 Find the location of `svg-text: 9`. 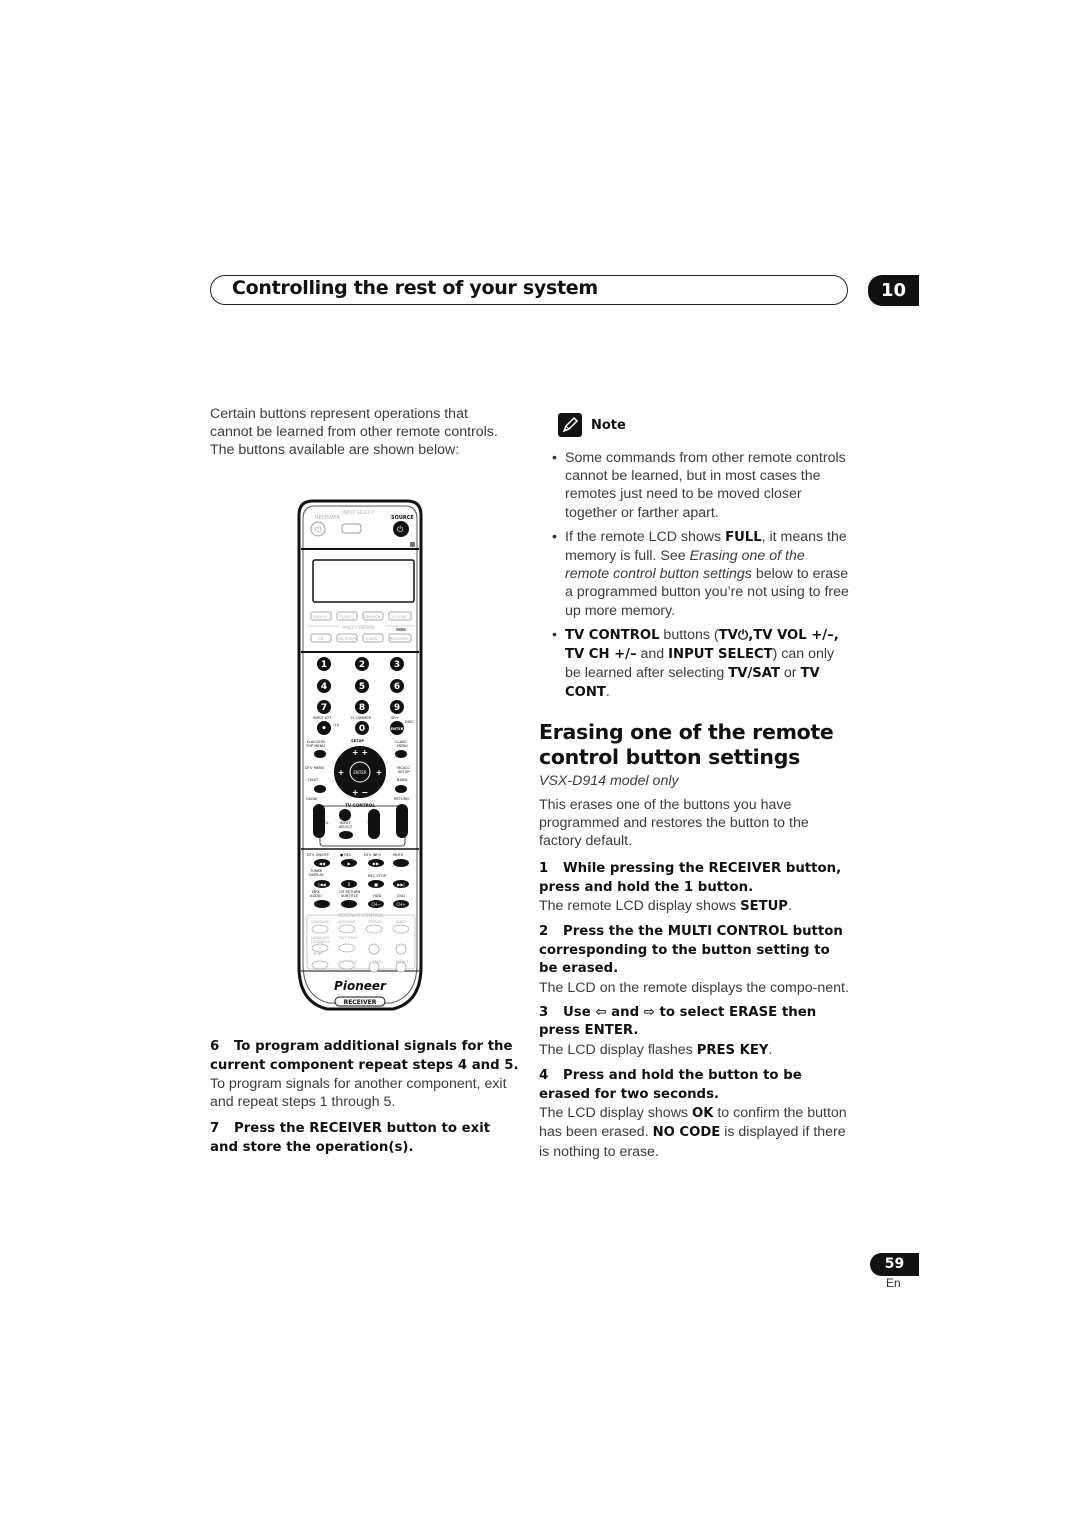

svg-text: 9 is located at coordinates (397, 708).